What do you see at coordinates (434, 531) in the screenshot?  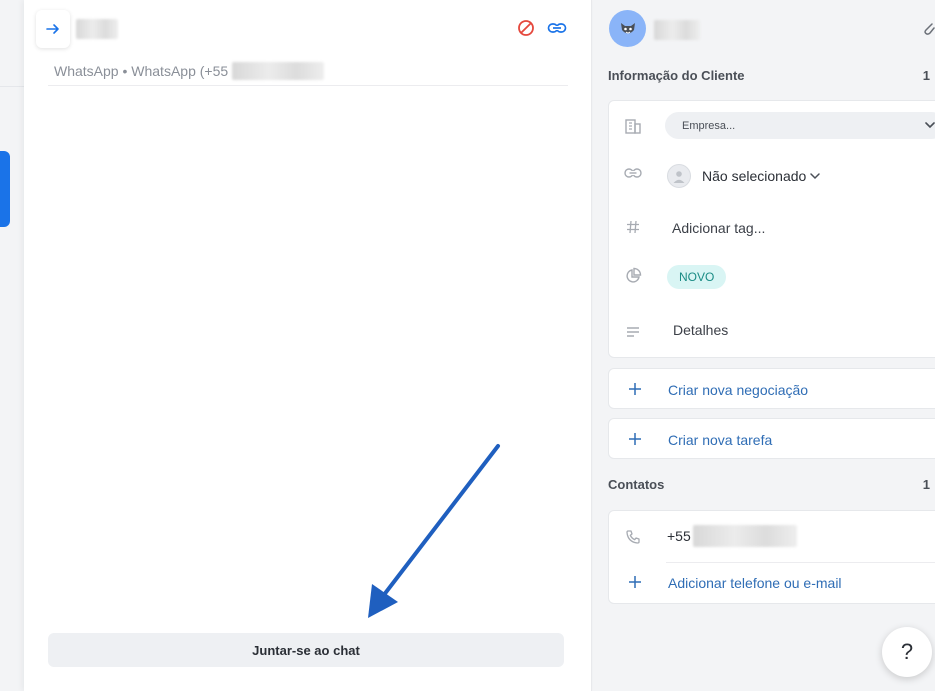 I see `annotation-arrow` at bounding box center [434, 531].